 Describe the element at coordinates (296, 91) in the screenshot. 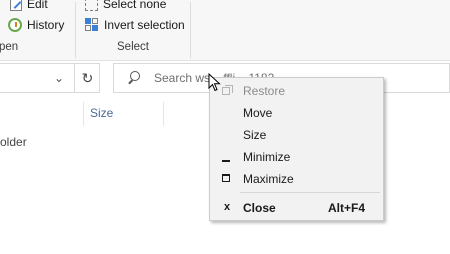

I see `menu-item-restore: Restore` at that location.